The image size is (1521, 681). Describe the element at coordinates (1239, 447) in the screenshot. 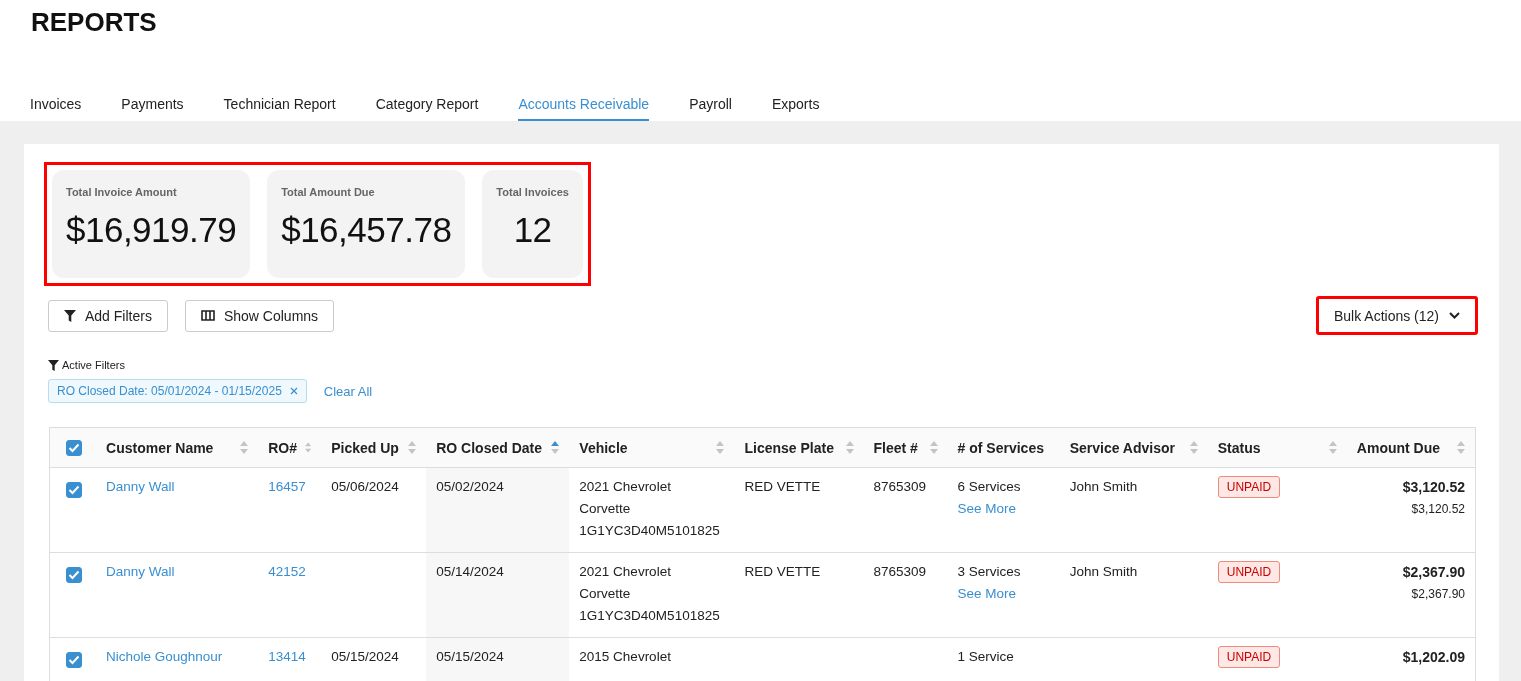

I see `column-header: Status` at that location.